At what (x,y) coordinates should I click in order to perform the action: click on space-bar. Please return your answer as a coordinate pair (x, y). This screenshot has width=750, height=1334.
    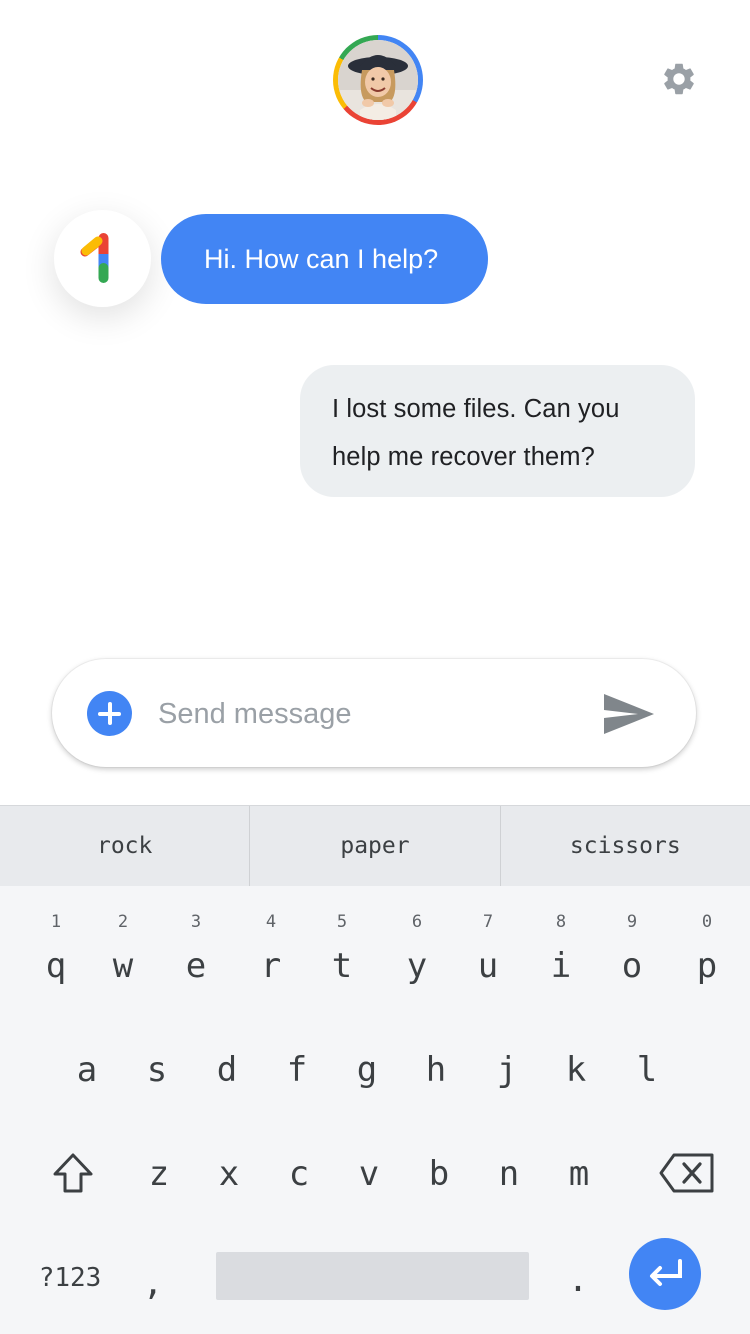
    Looking at the image, I should click on (372, 1276).